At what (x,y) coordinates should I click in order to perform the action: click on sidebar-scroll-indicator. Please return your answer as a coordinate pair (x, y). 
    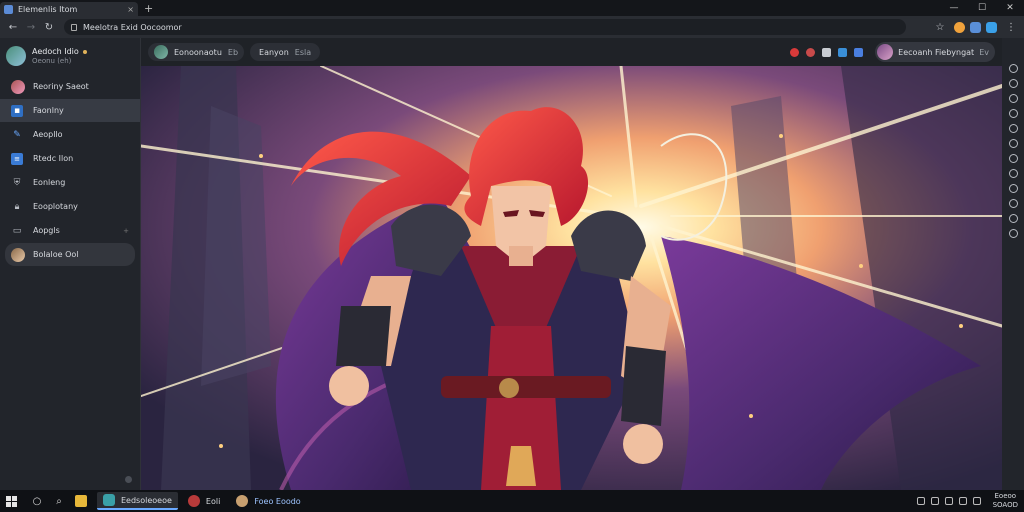
    Looking at the image, I should click on (128, 479).